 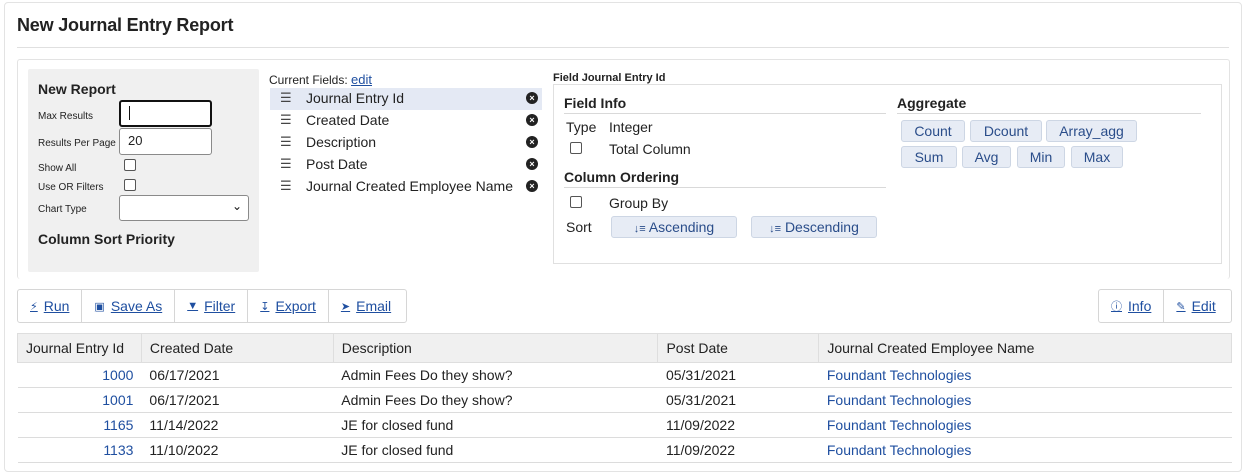 What do you see at coordinates (345, 306) in the screenshot?
I see `send-icon: ➤` at bounding box center [345, 306].